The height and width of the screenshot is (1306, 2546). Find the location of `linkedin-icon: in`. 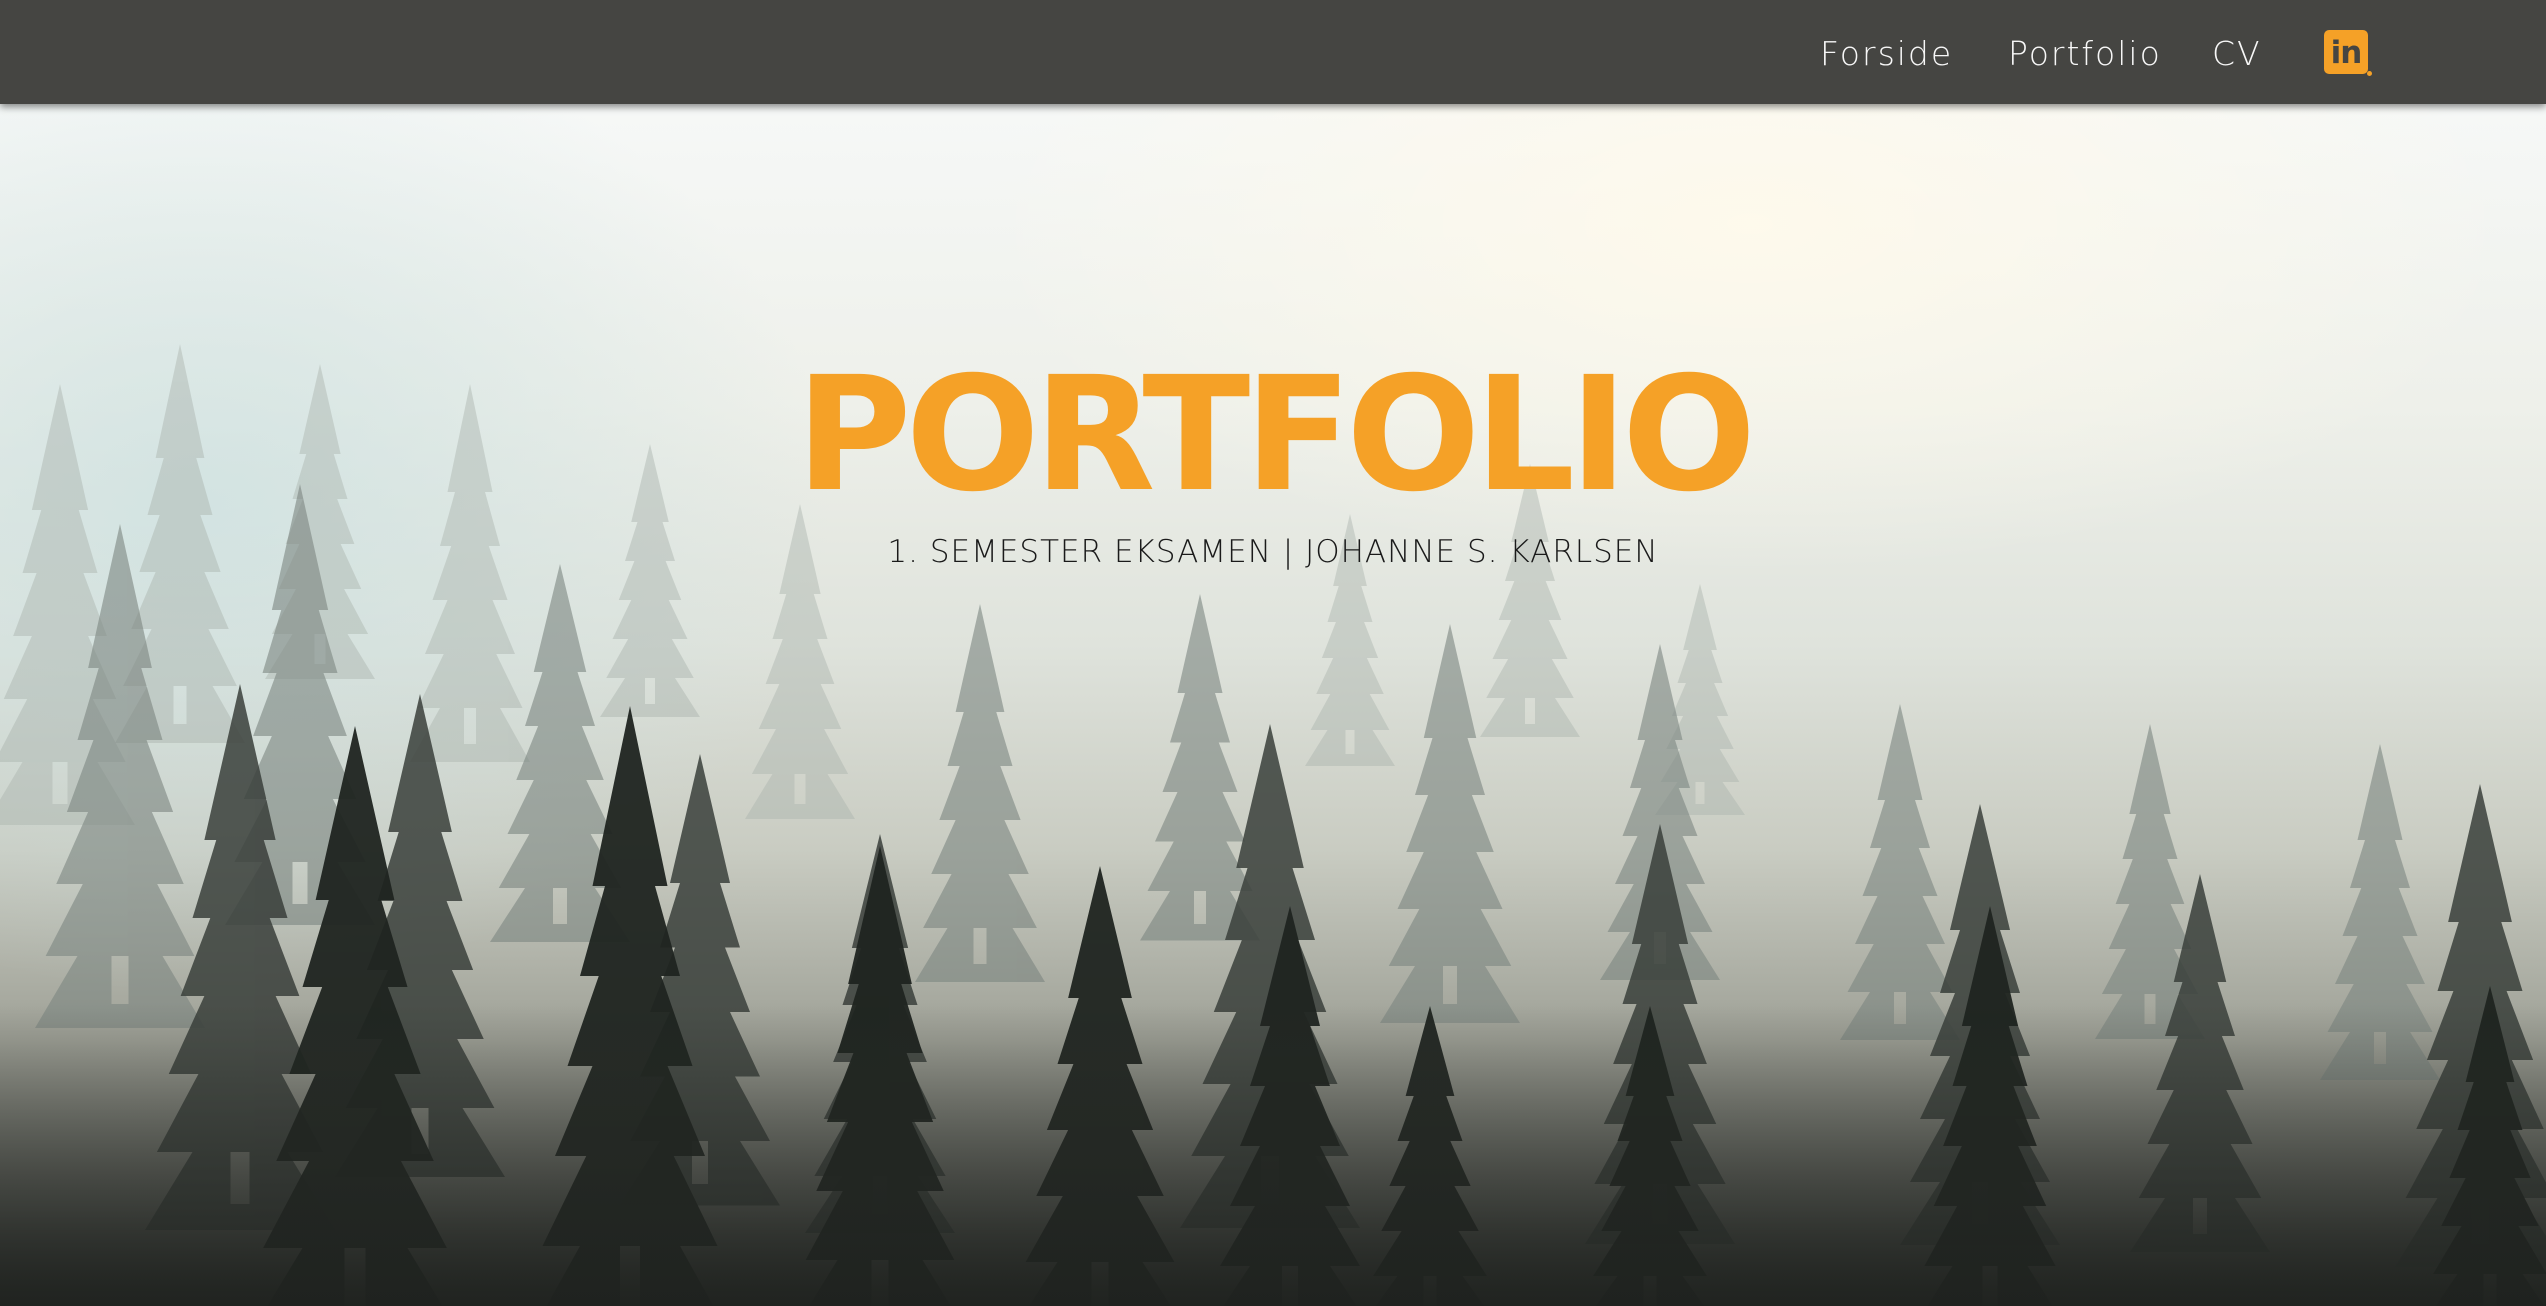

linkedin-icon: in is located at coordinates (2348, 53).